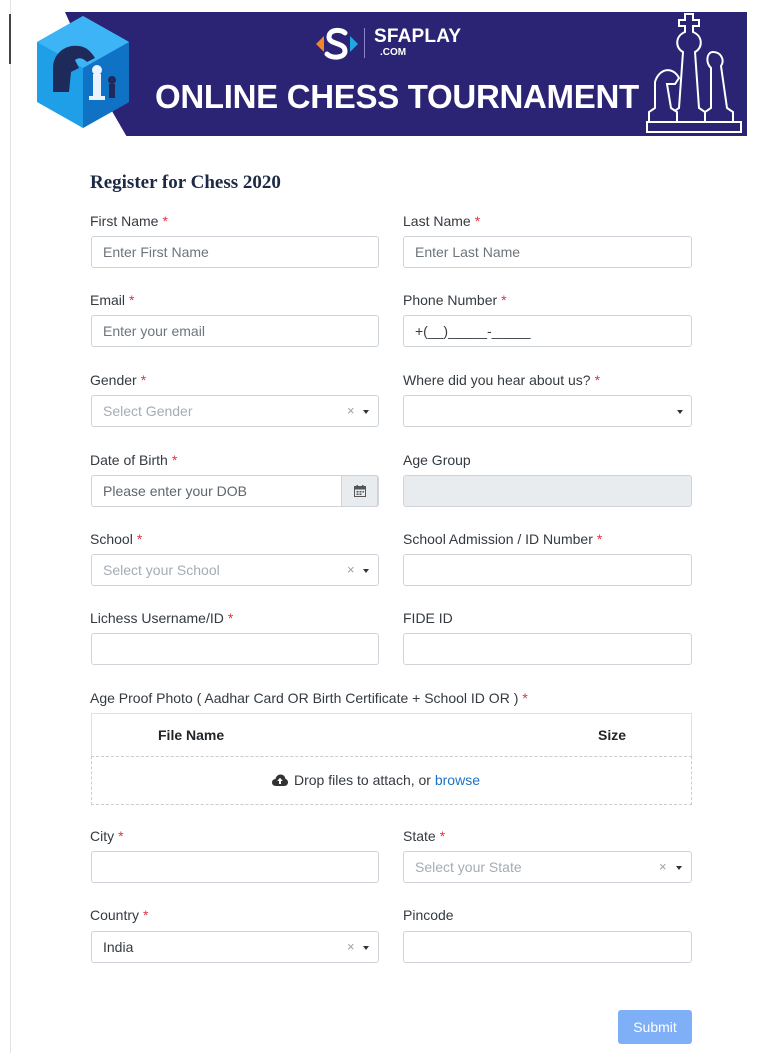  I want to click on state-select: Select your State ×, so click(547, 867).